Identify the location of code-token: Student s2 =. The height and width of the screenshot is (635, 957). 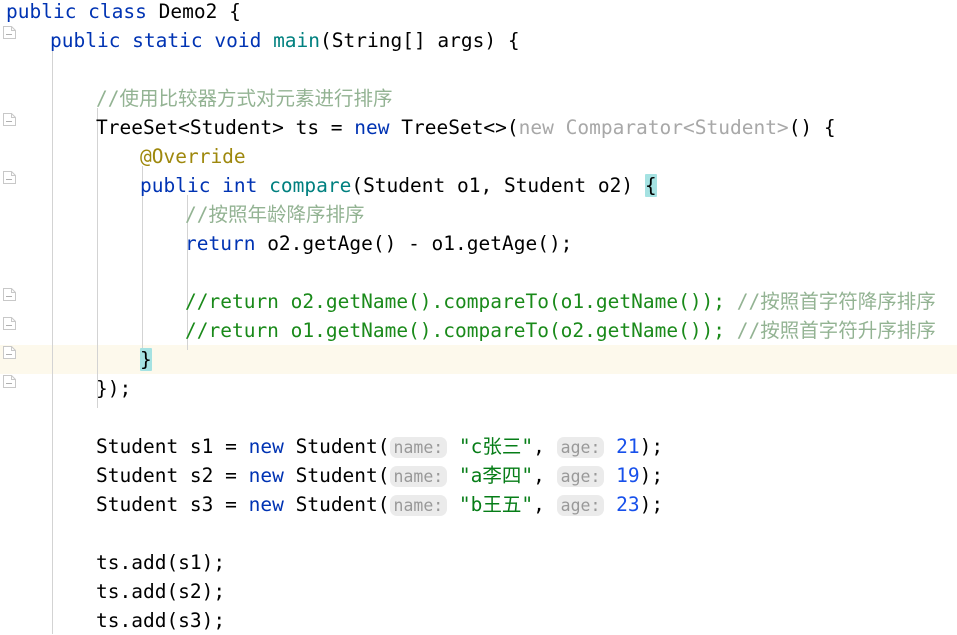
(172, 475).